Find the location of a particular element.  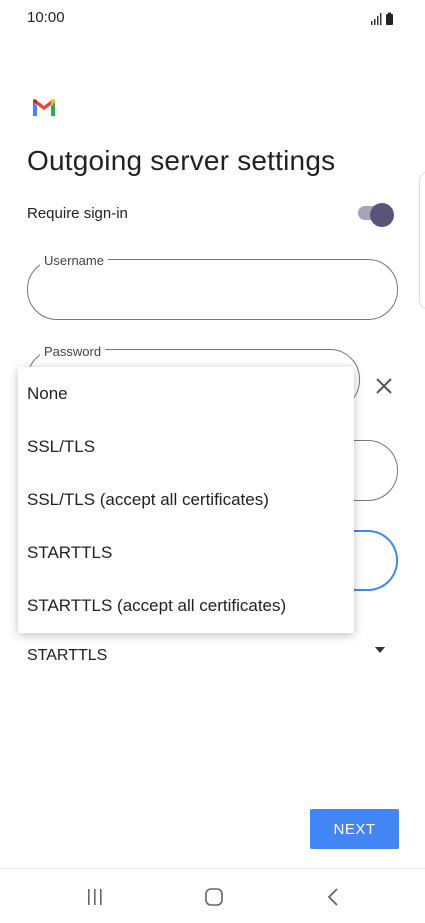

status-icons is located at coordinates (382, 18).